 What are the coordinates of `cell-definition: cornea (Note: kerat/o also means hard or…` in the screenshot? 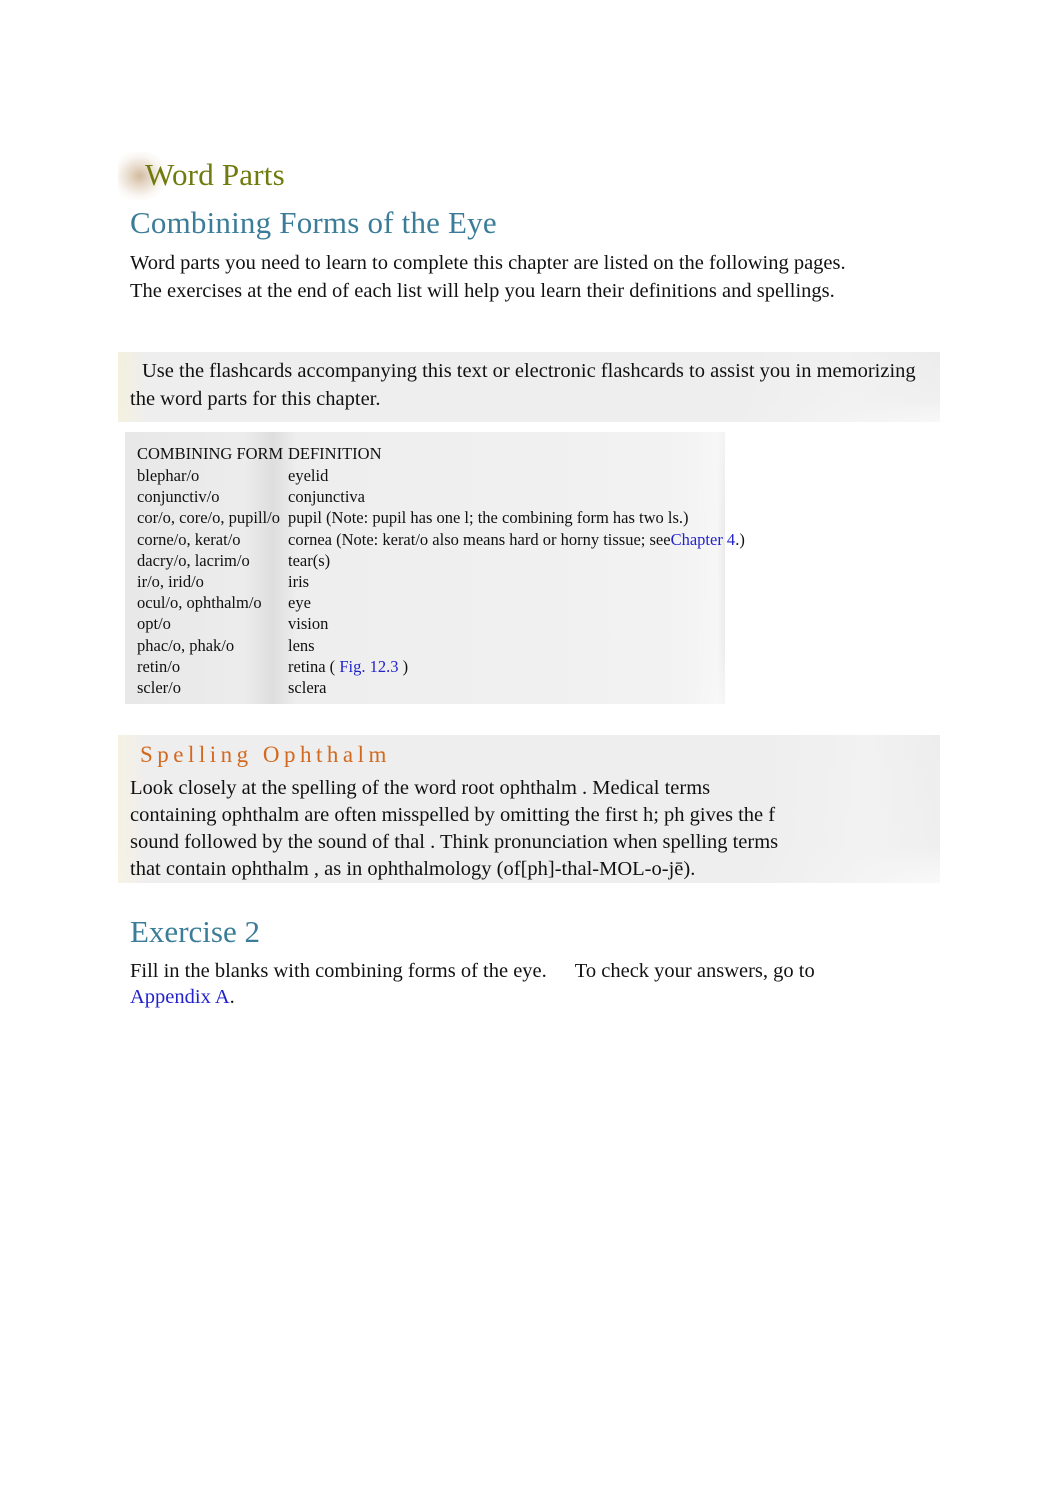 It's located at (516, 539).